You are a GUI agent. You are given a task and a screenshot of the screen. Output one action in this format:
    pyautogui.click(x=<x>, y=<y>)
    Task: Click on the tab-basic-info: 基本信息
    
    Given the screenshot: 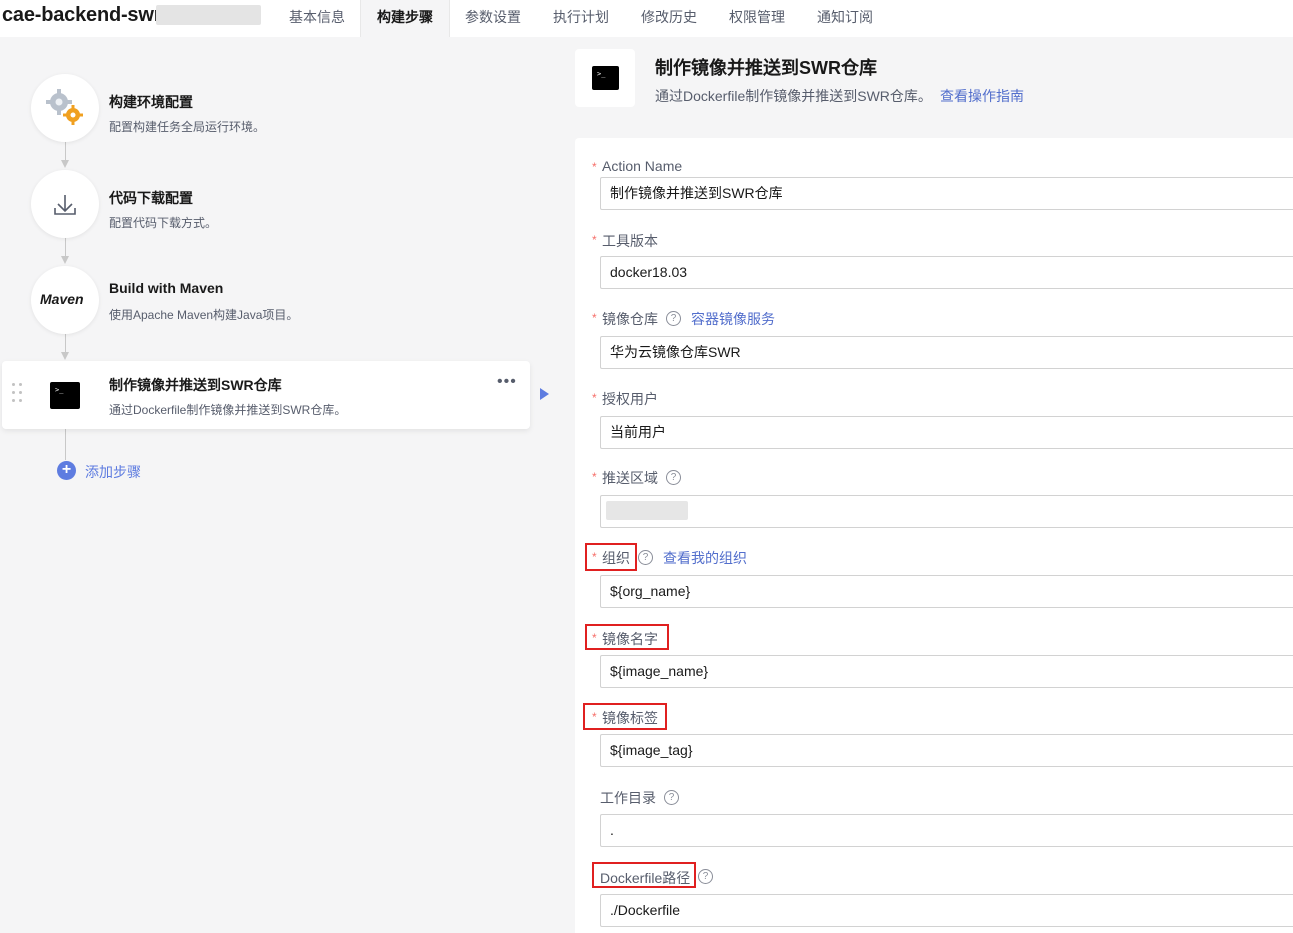 What is the action you would take?
    pyautogui.click(x=317, y=18)
    